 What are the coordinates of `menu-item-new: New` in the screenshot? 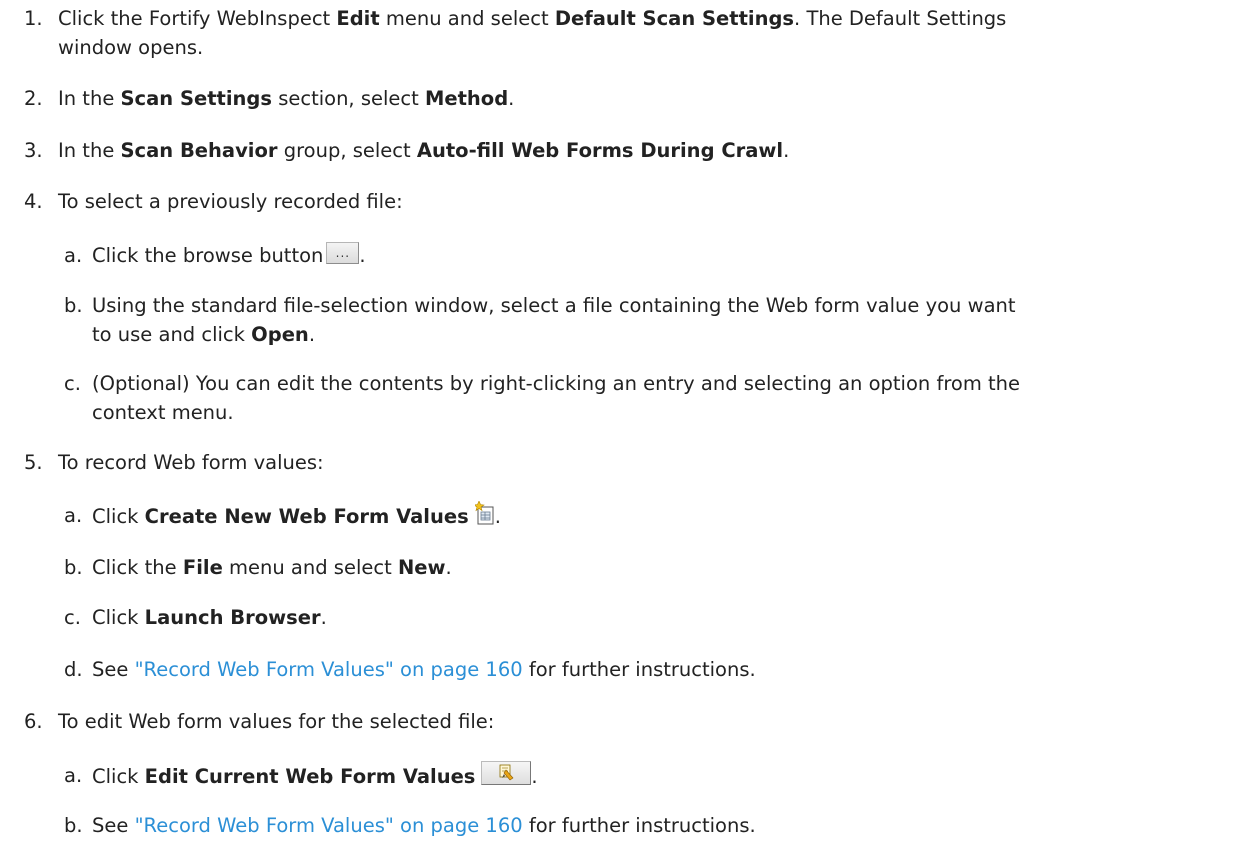 It's located at (421, 567).